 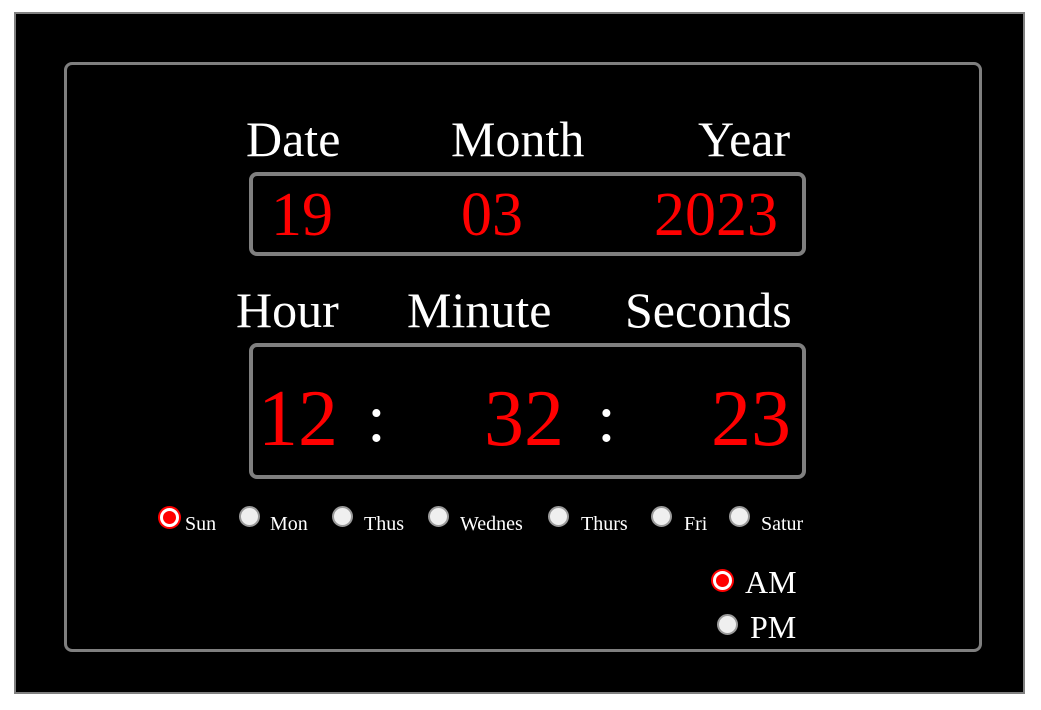 I want to click on day-radio-mon, so click(x=249, y=516).